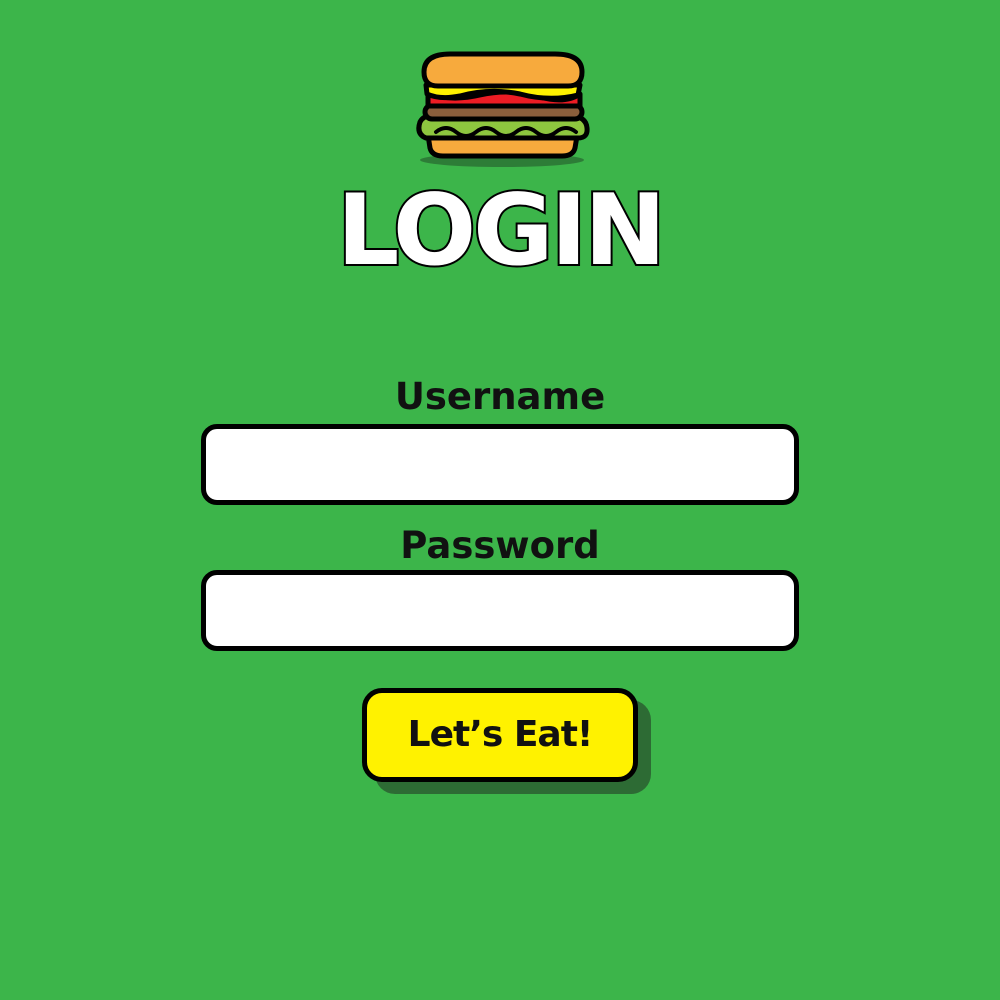 The height and width of the screenshot is (1000, 1000). Describe the element at coordinates (503, 109) in the screenshot. I see `burger-icon` at that location.